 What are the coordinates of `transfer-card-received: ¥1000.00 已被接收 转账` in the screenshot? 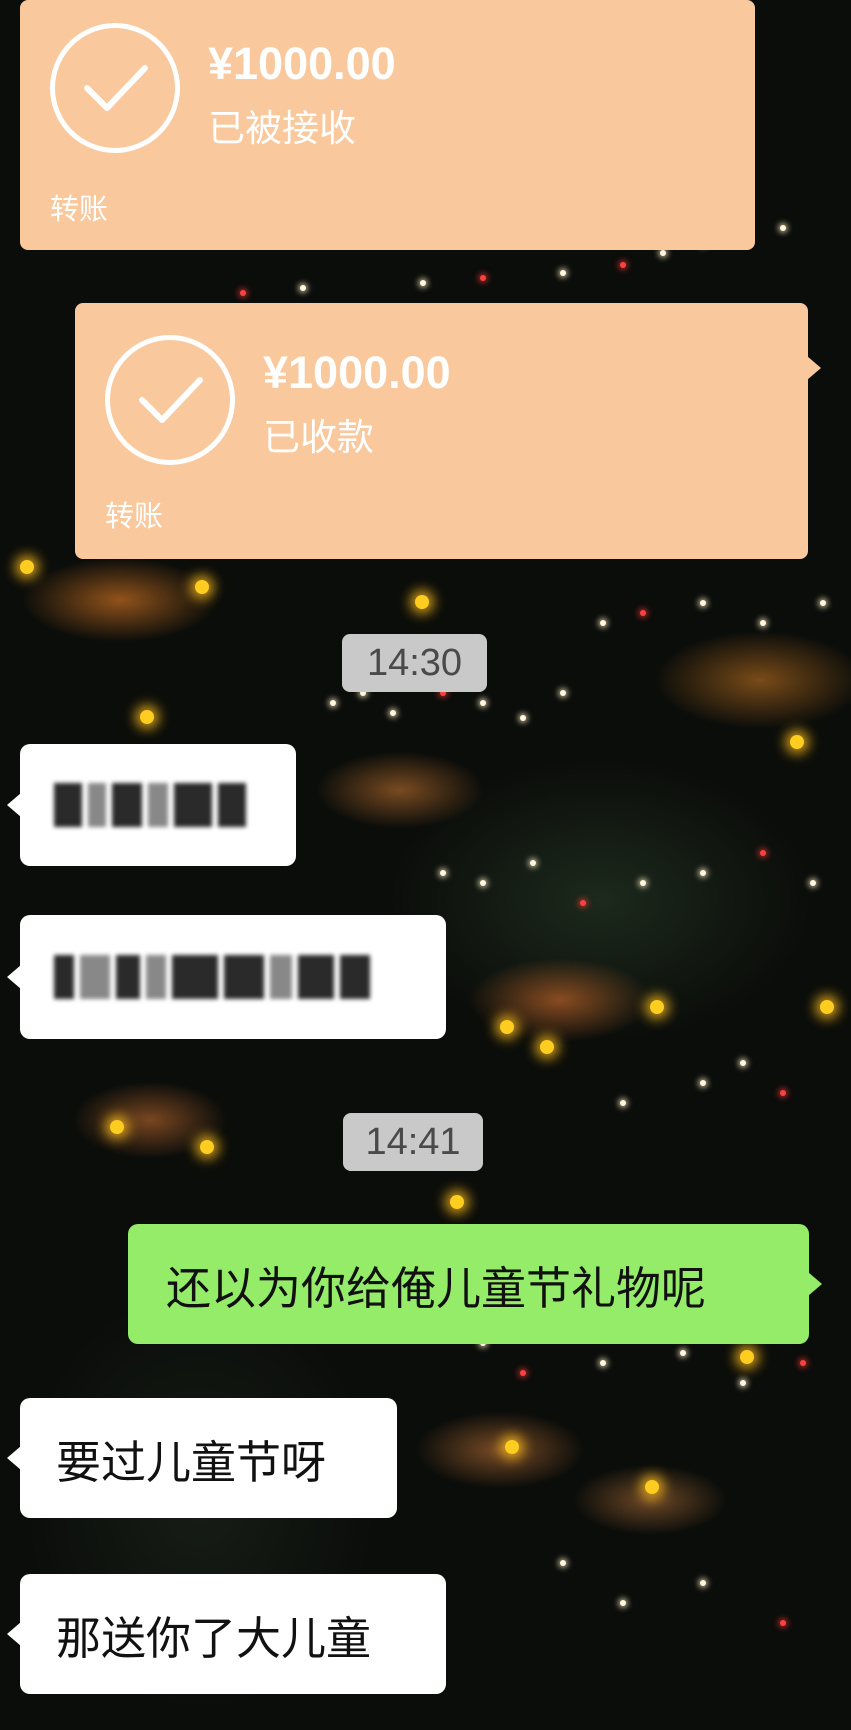 It's located at (387, 125).